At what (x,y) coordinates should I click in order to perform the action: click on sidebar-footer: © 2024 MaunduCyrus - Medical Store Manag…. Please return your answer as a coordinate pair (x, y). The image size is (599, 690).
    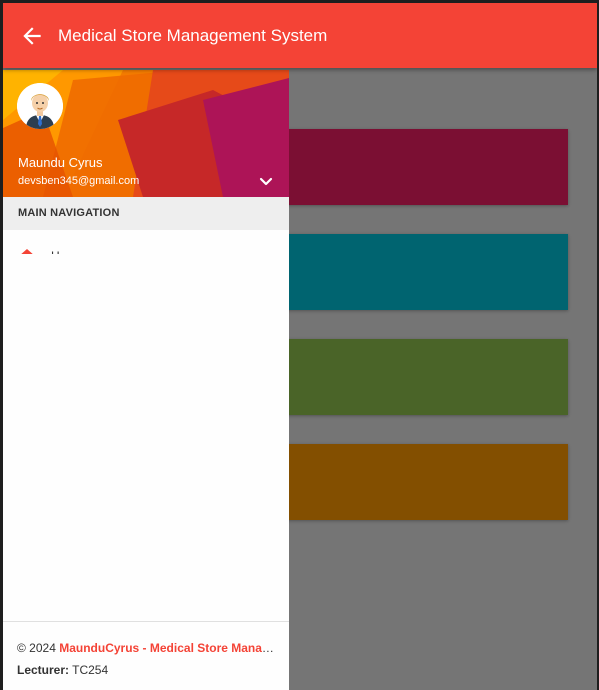
    Looking at the image, I should click on (146, 655).